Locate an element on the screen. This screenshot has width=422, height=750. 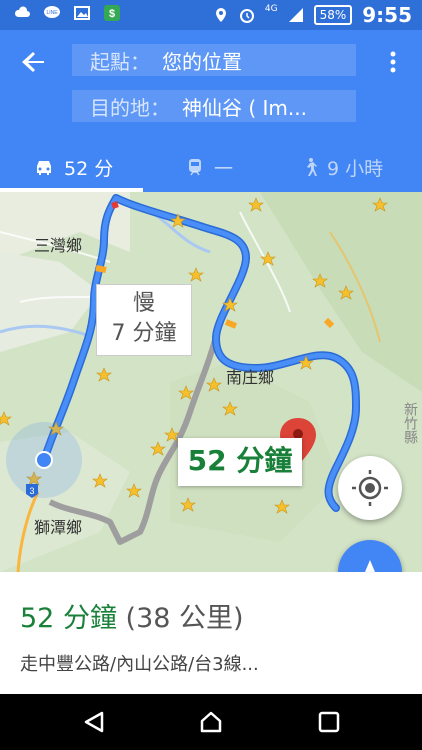
more-vert-icon is located at coordinates (393, 62).